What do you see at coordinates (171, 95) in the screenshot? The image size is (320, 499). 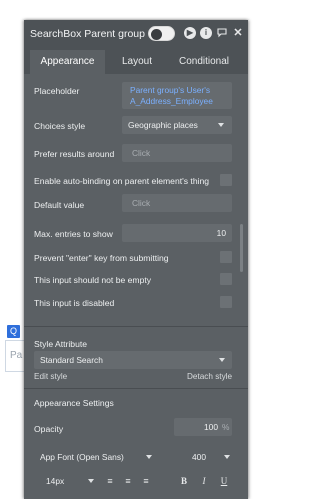 I see `placeholder-dynamic-value: Parent group's User's A_Address_Employee` at bounding box center [171, 95].